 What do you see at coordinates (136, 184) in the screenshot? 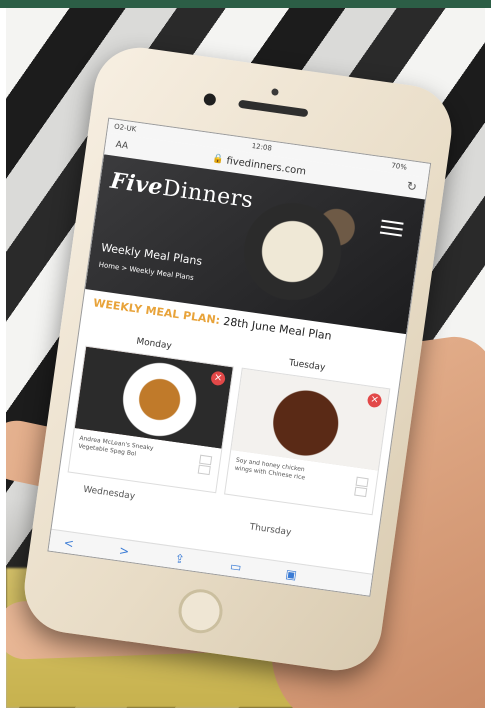
I see `logo-five: Five` at bounding box center [136, 184].